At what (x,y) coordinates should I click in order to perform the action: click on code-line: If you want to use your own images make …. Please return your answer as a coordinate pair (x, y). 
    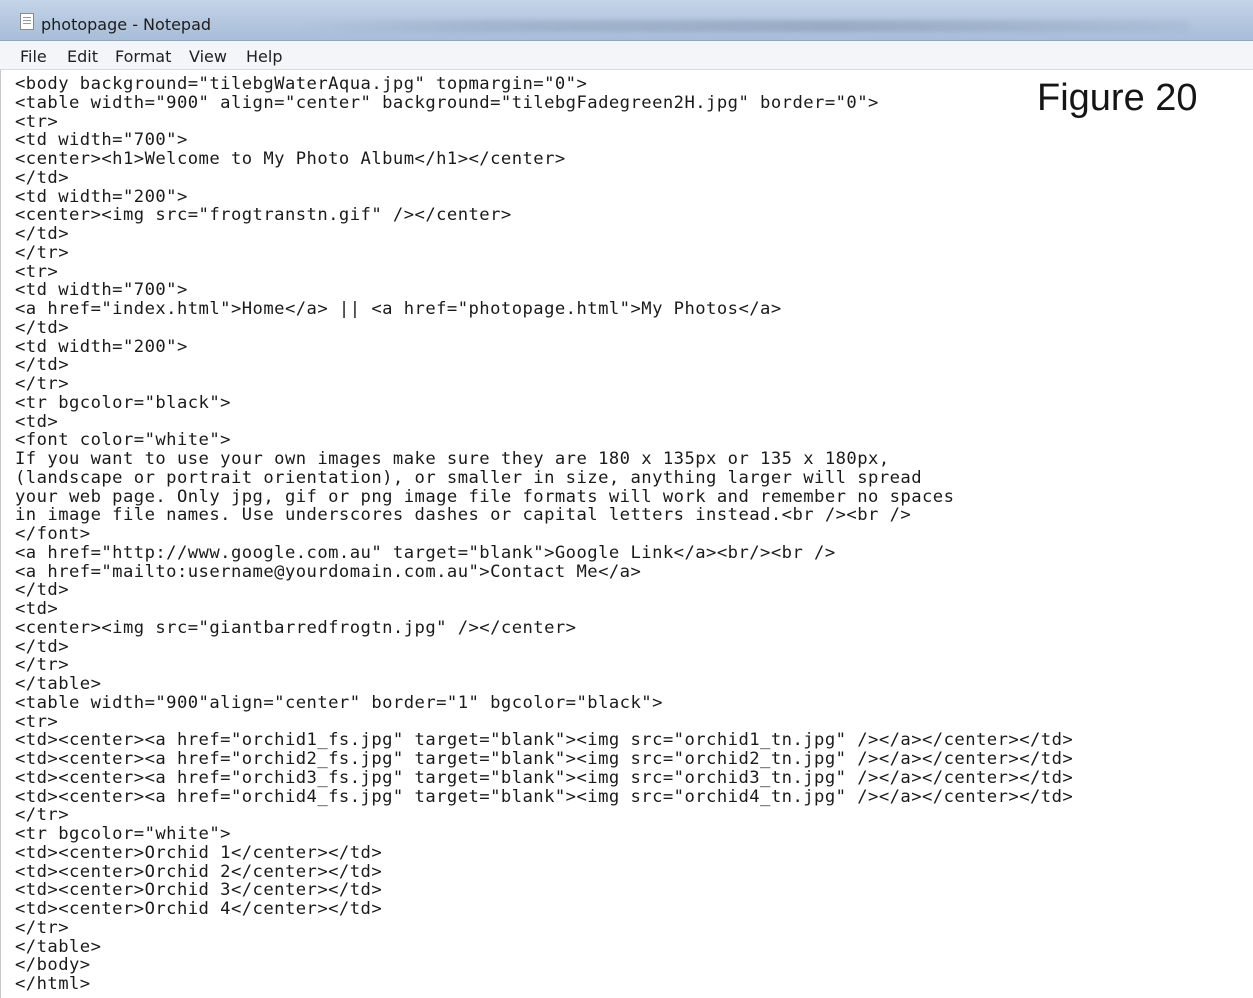
    Looking at the image, I should click on (452, 459).